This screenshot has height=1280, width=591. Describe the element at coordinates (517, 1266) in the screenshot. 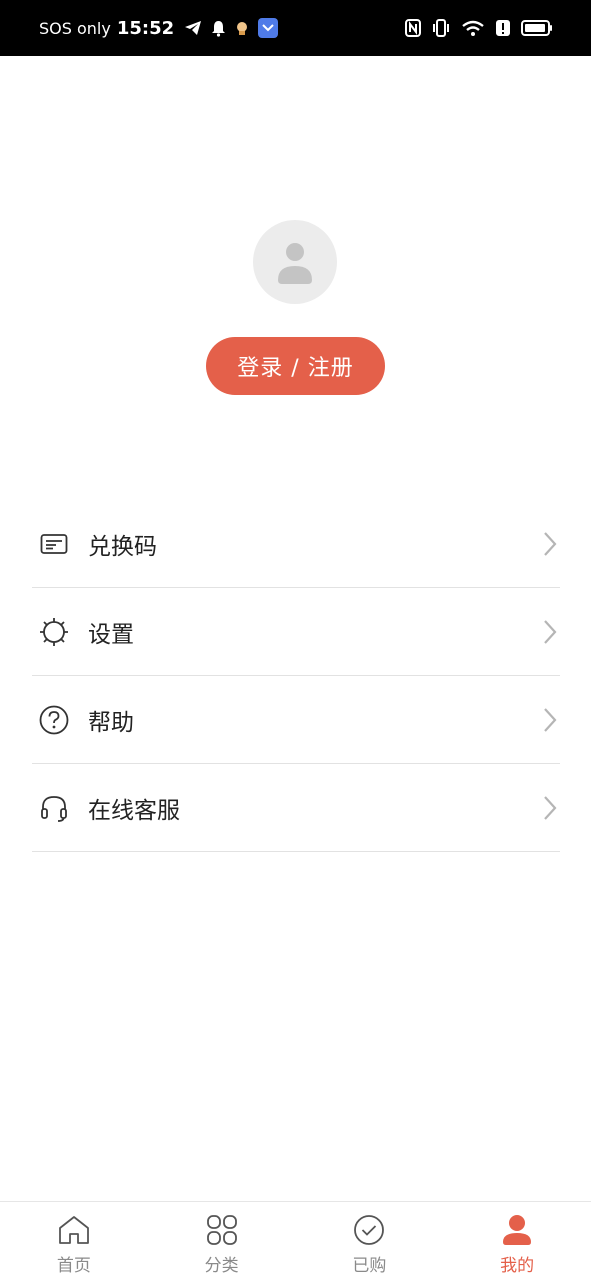

I see `tab-label: 我的` at that location.